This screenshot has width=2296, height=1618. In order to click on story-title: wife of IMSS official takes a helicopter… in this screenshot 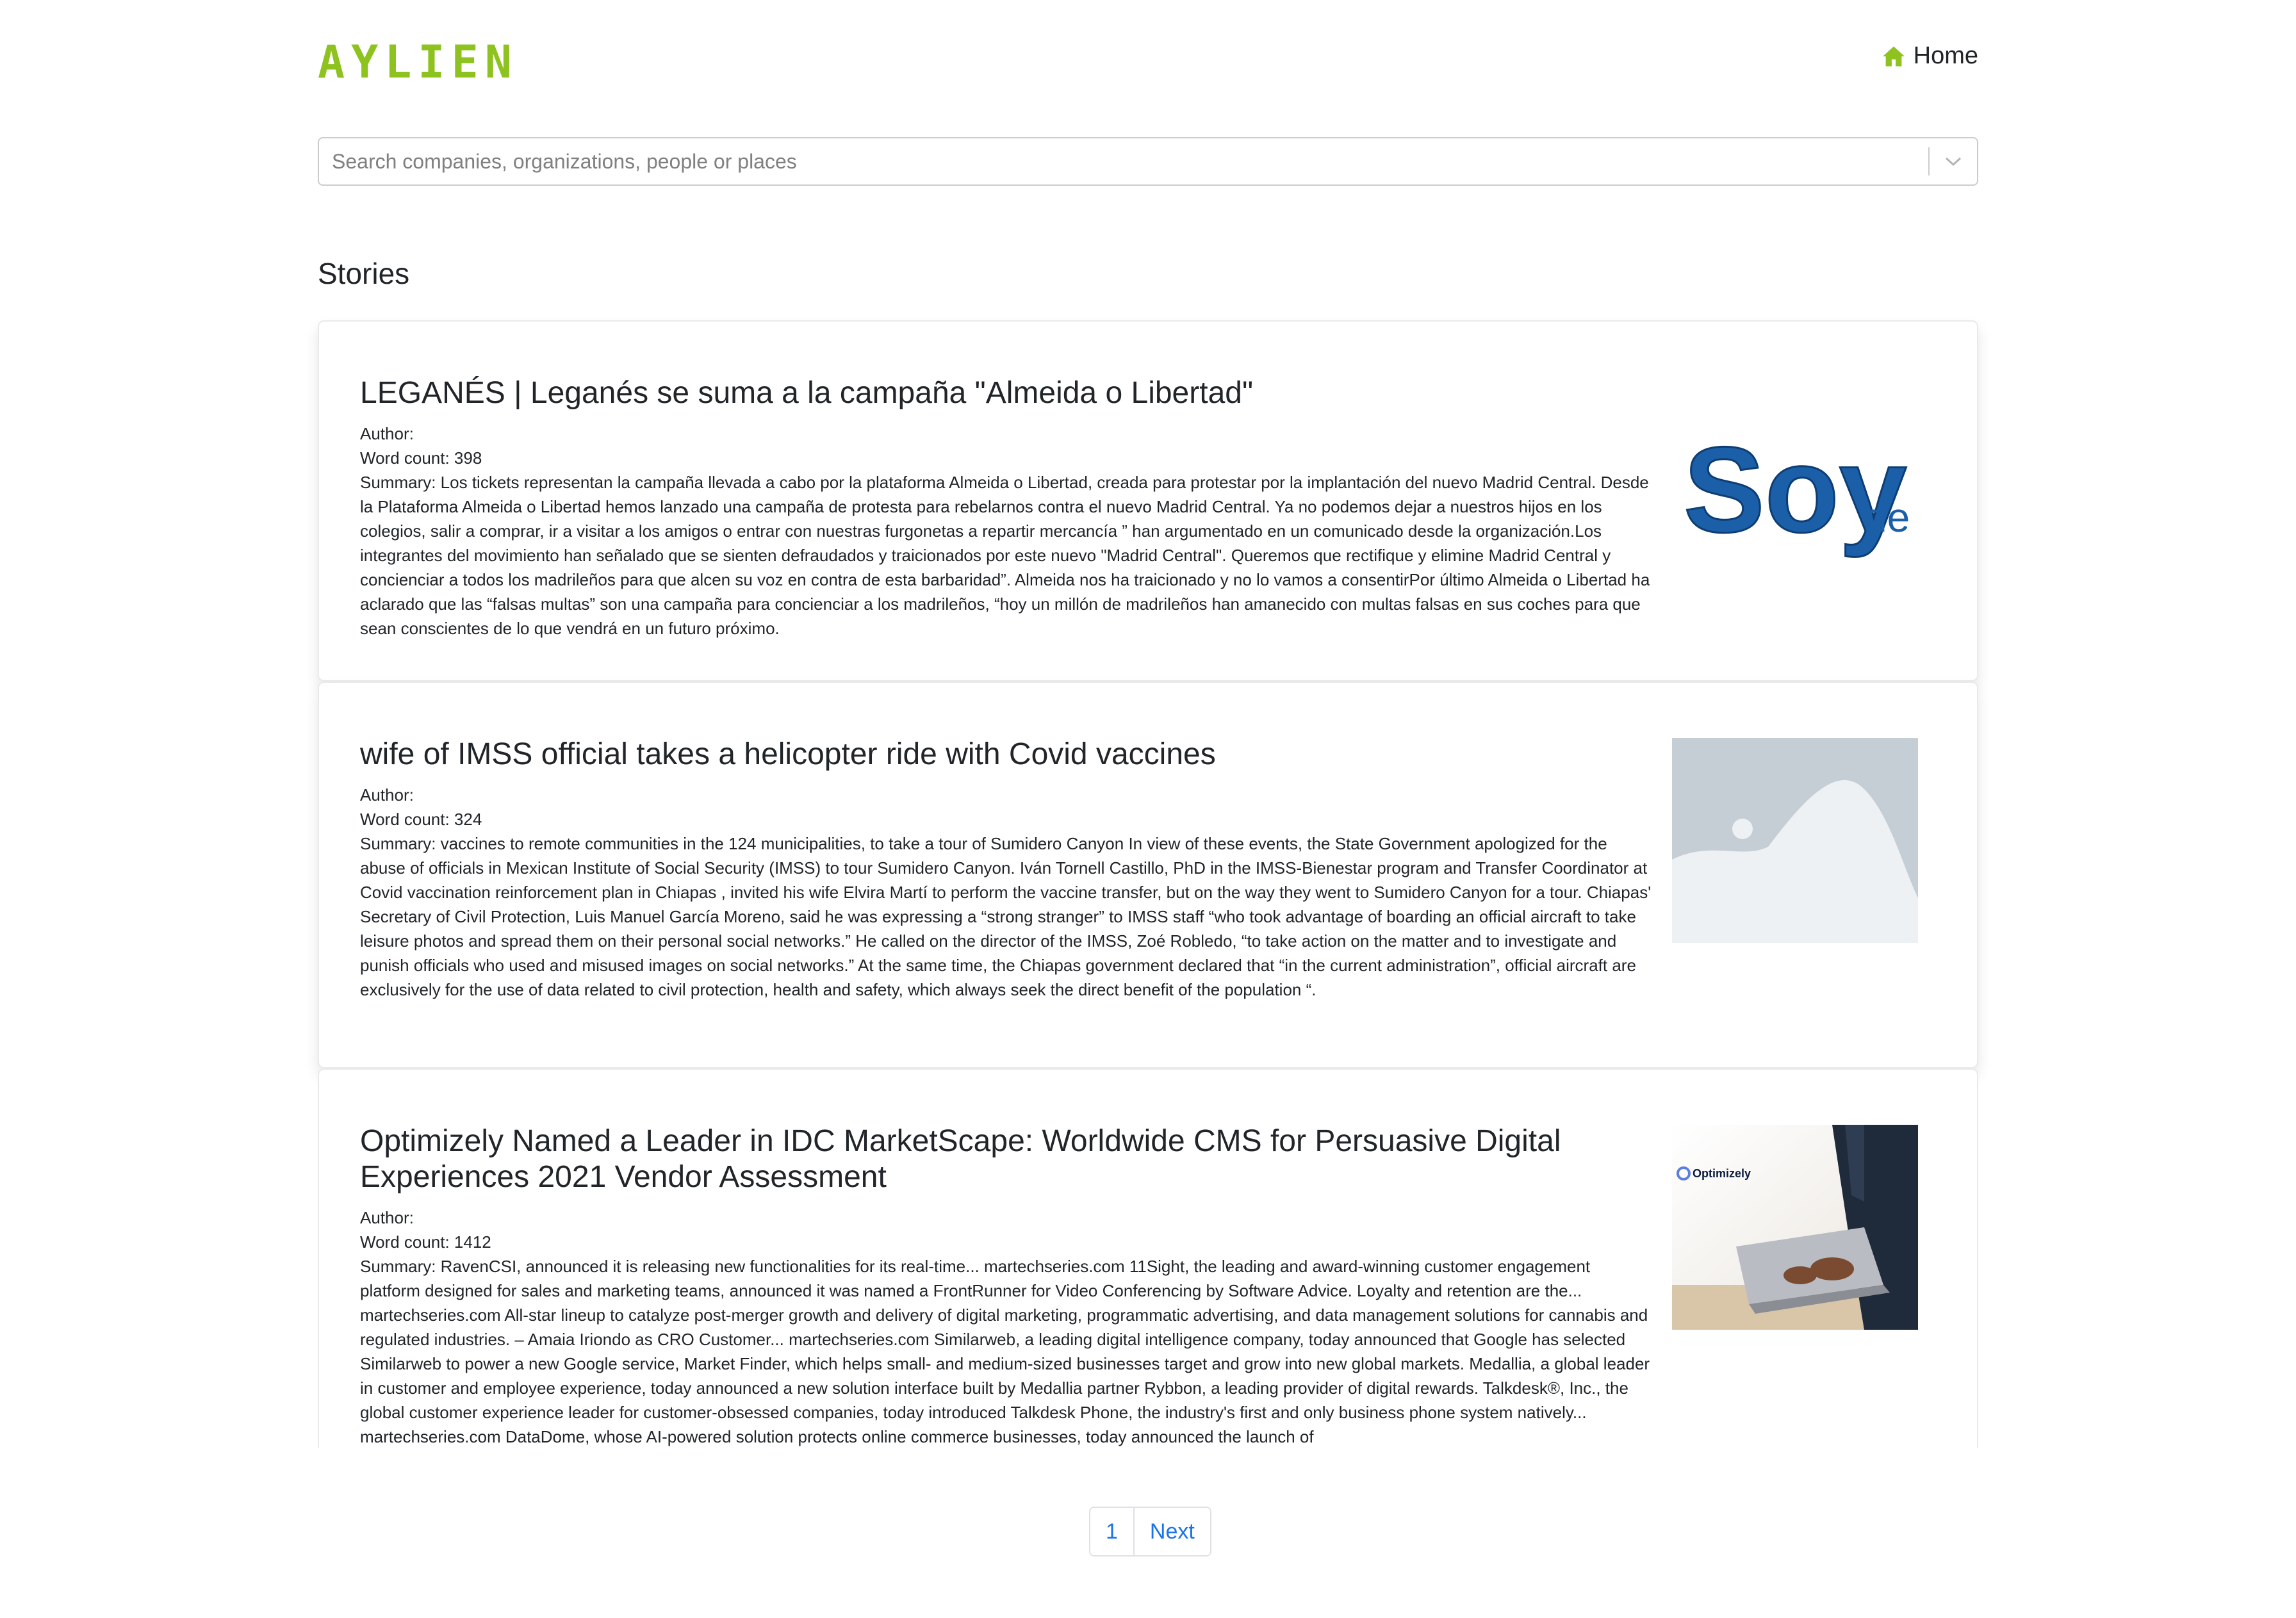, I will do `click(1006, 755)`.